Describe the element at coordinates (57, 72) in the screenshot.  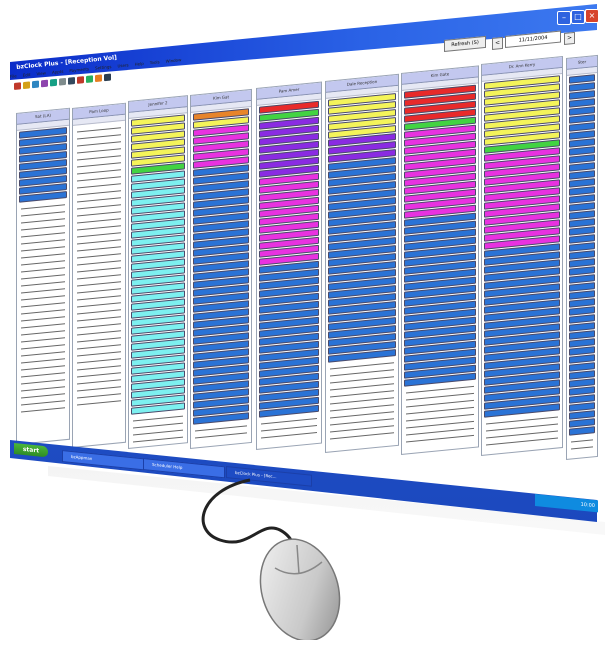
I see `menu-item-appts: Appts` at that location.